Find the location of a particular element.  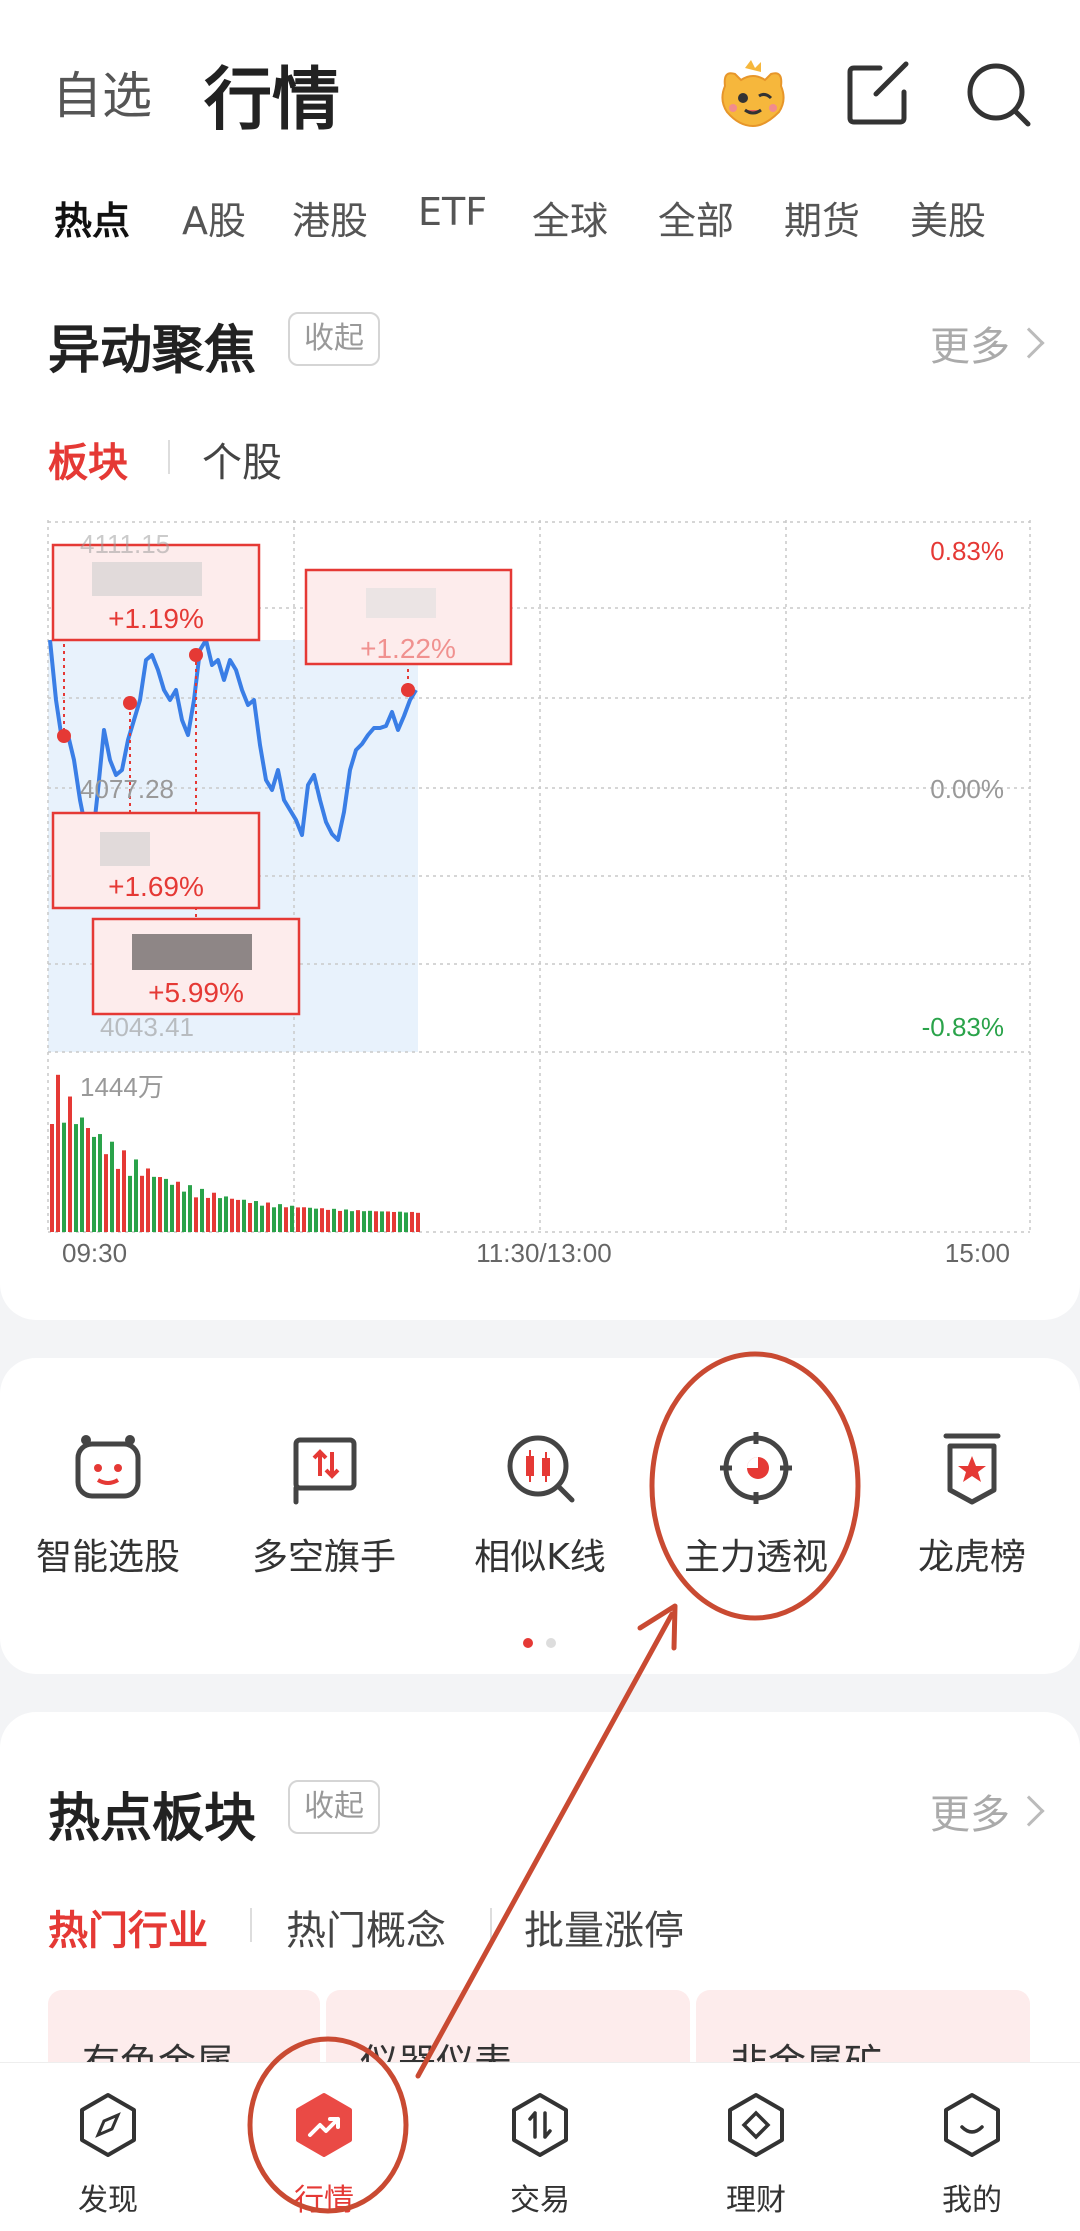

annotation-box-1: +1.19% is located at coordinates (156, 592).